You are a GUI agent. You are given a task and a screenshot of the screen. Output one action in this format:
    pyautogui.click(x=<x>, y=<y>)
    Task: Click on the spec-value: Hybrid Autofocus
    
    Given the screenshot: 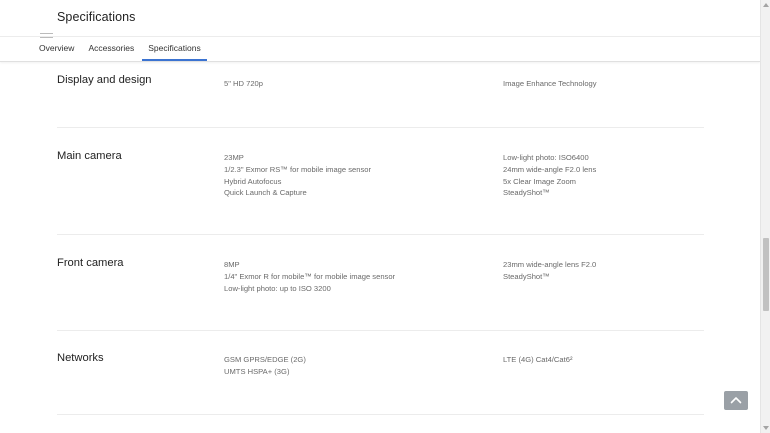 What is the action you would take?
    pyautogui.click(x=253, y=181)
    